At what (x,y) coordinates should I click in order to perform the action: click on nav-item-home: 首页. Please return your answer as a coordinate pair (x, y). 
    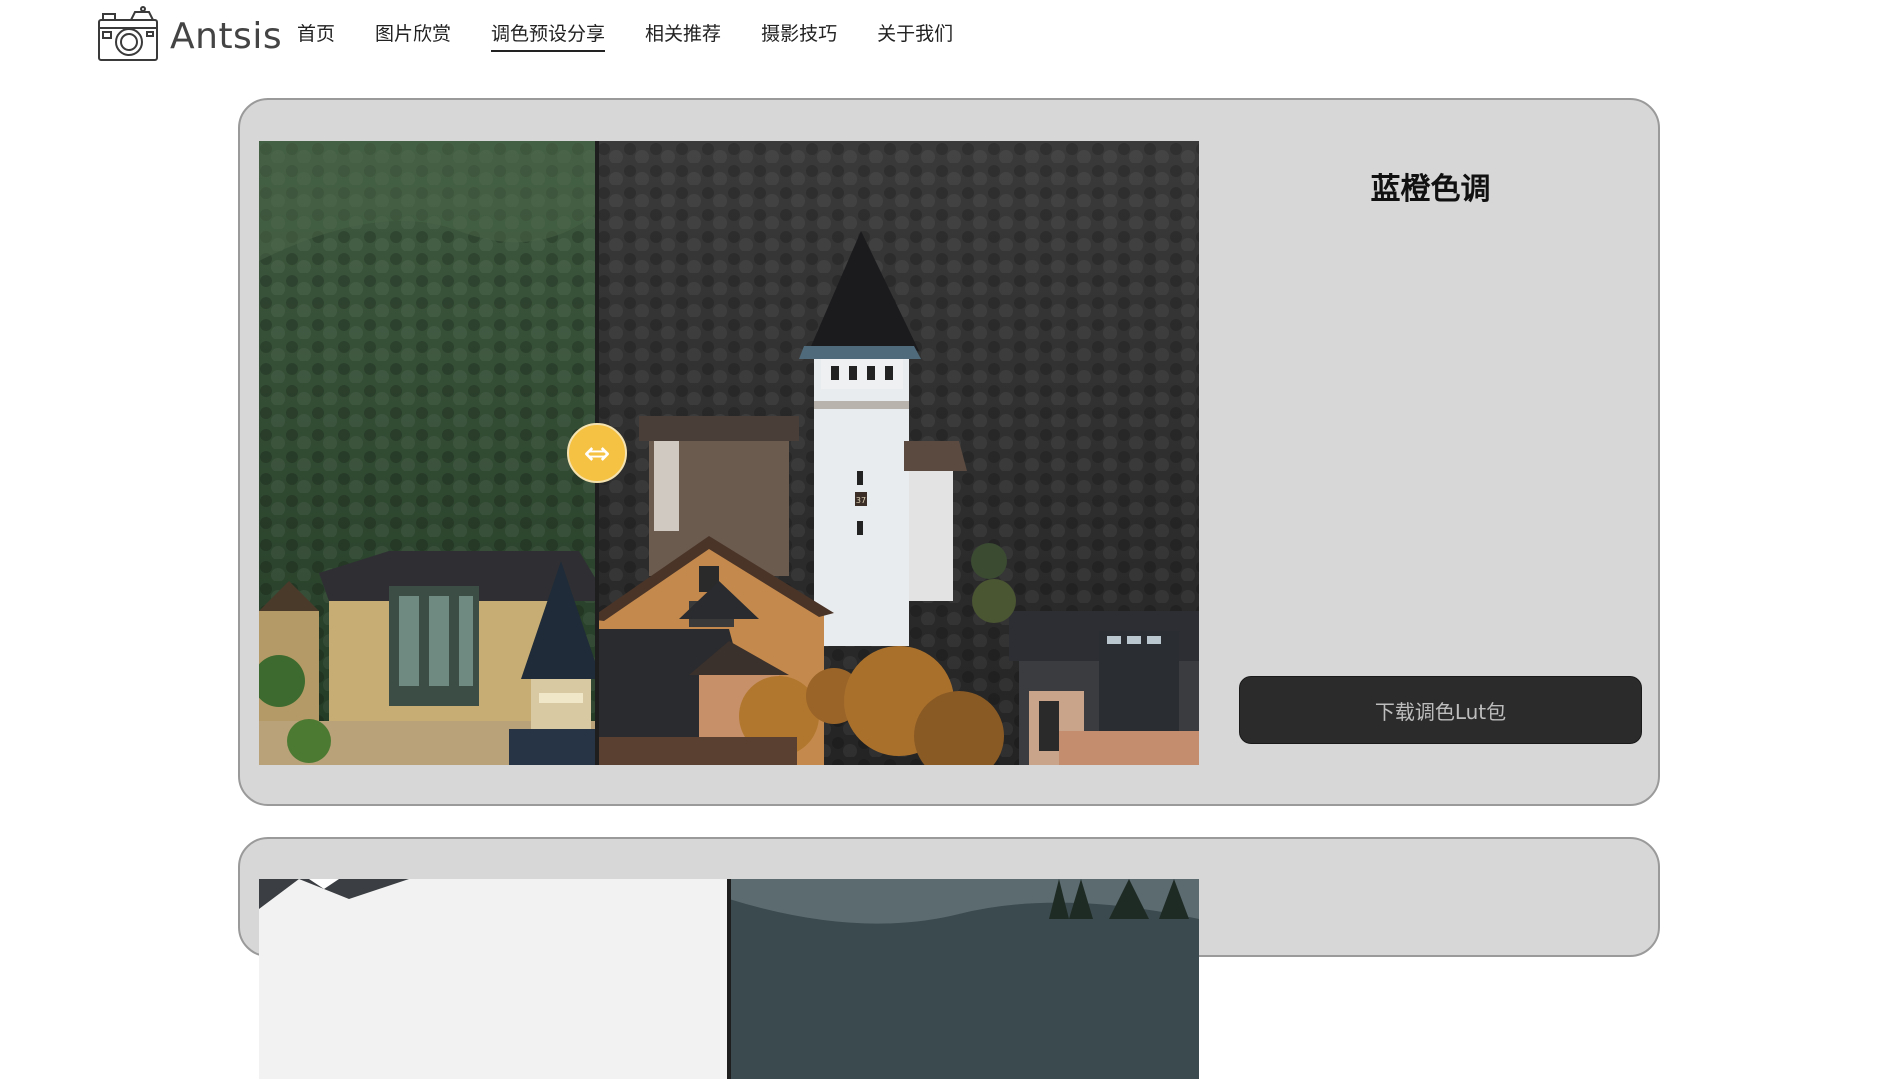
    Looking at the image, I should click on (316, 36).